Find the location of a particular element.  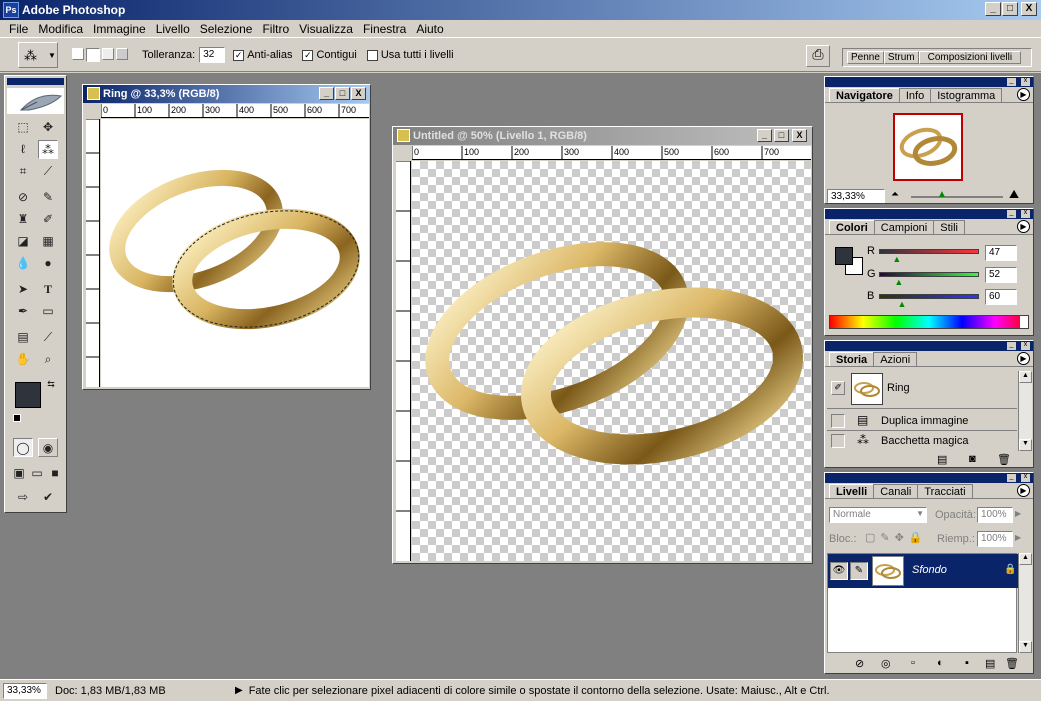

slider-thumb-icon: ▲ is located at coordinates (942, 194).